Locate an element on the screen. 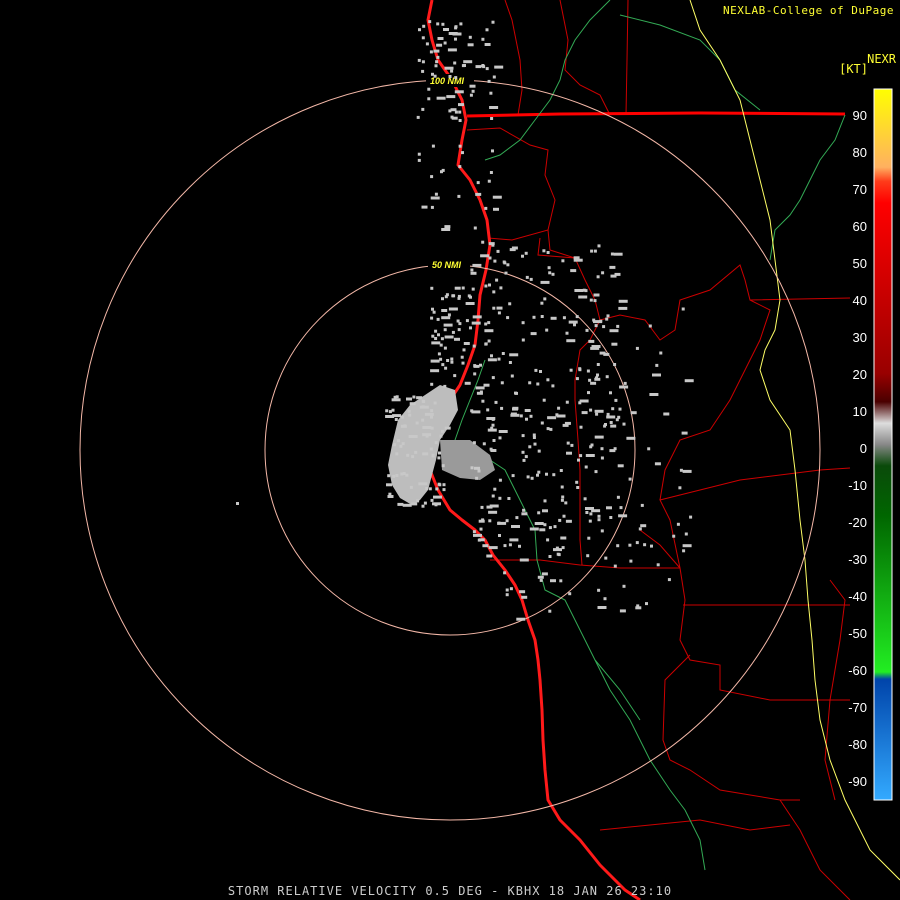 This screenshot has height=900, width=900. product-code: NEXR is located at coordinates (881, 59).